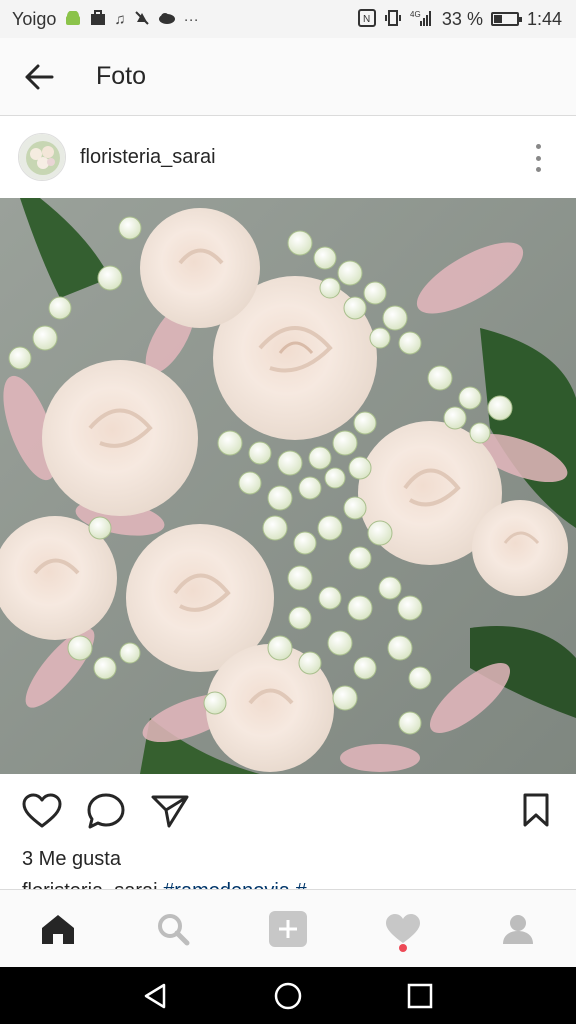  I want to click on home-circle-icon, so click(288, 995).